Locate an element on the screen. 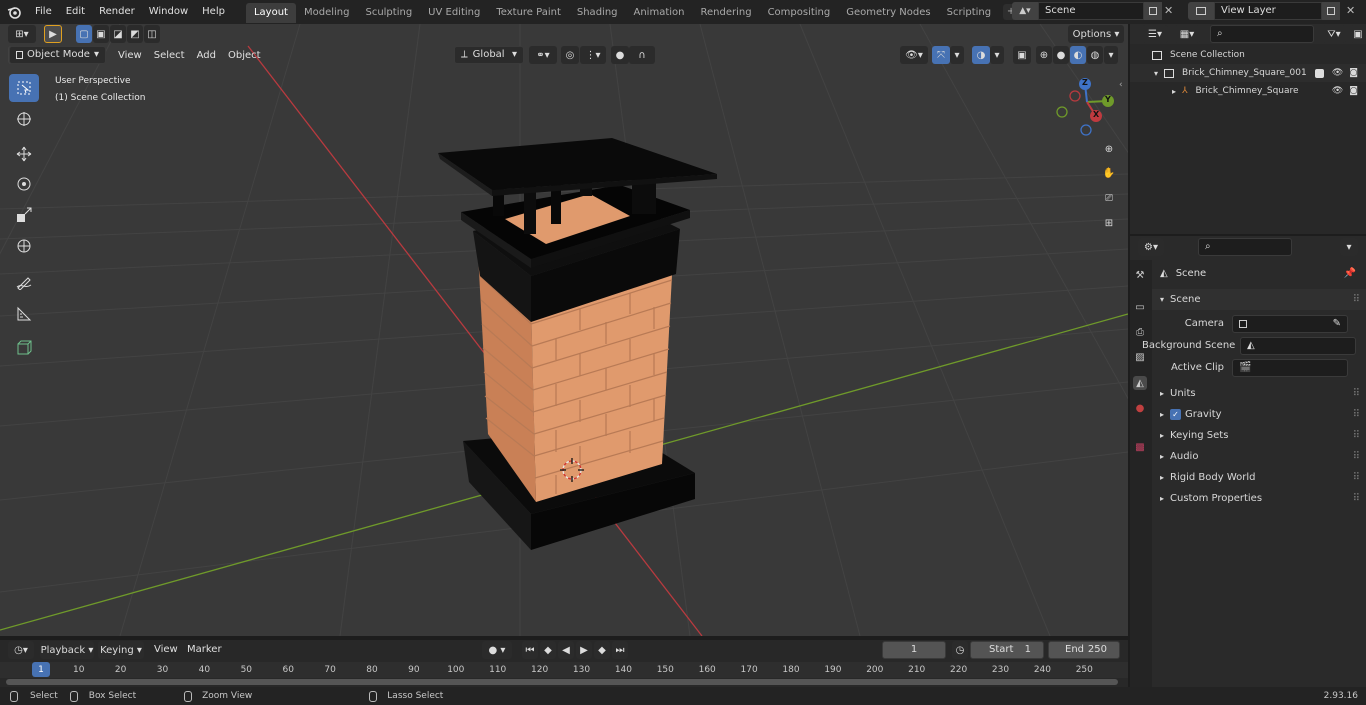 This screenshot has width=1366, height=705. audio-drag-icon: ⠿ is located at coordinates (1356, 456).